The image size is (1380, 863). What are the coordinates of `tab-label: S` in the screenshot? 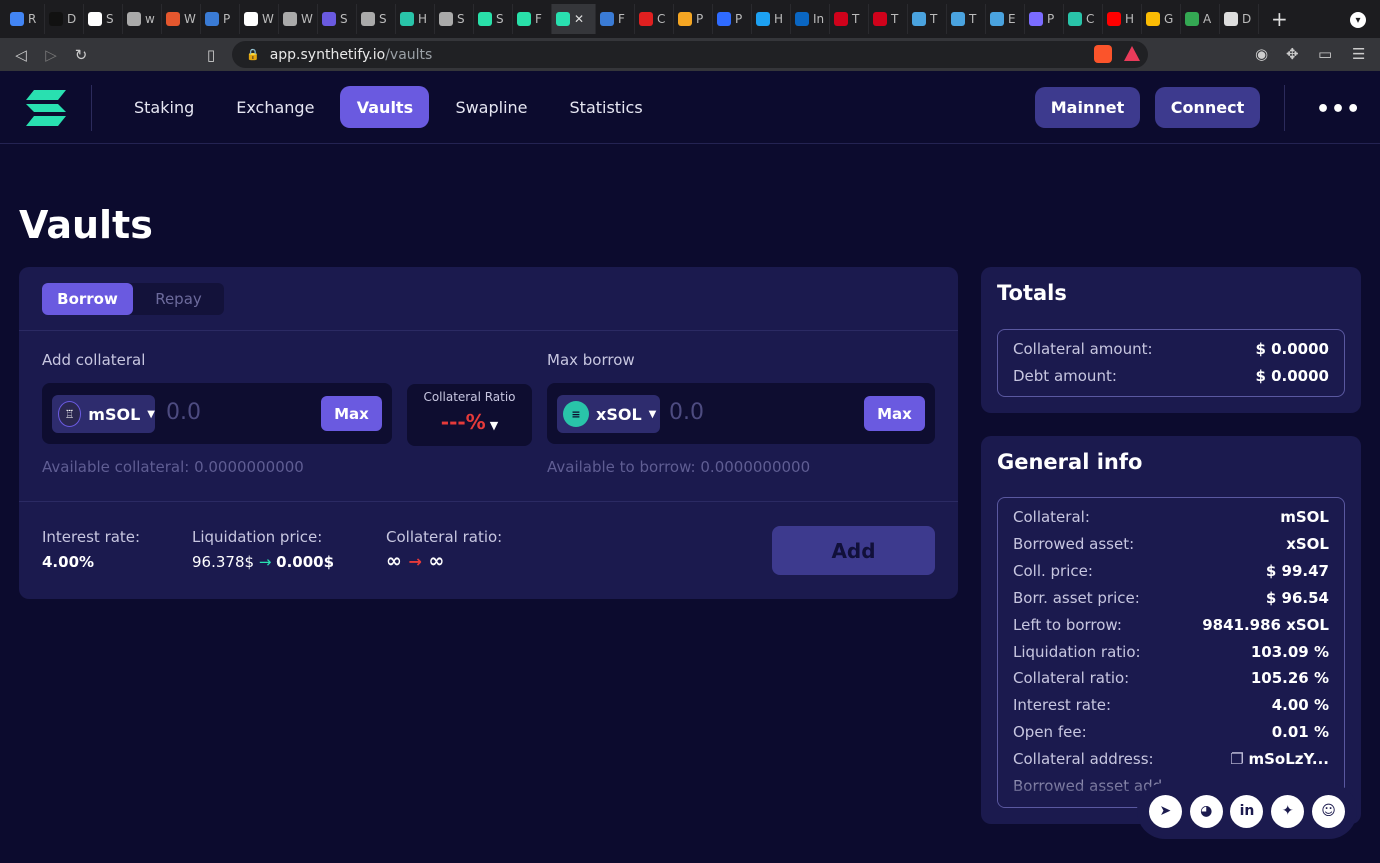 It's located at (383, 19).